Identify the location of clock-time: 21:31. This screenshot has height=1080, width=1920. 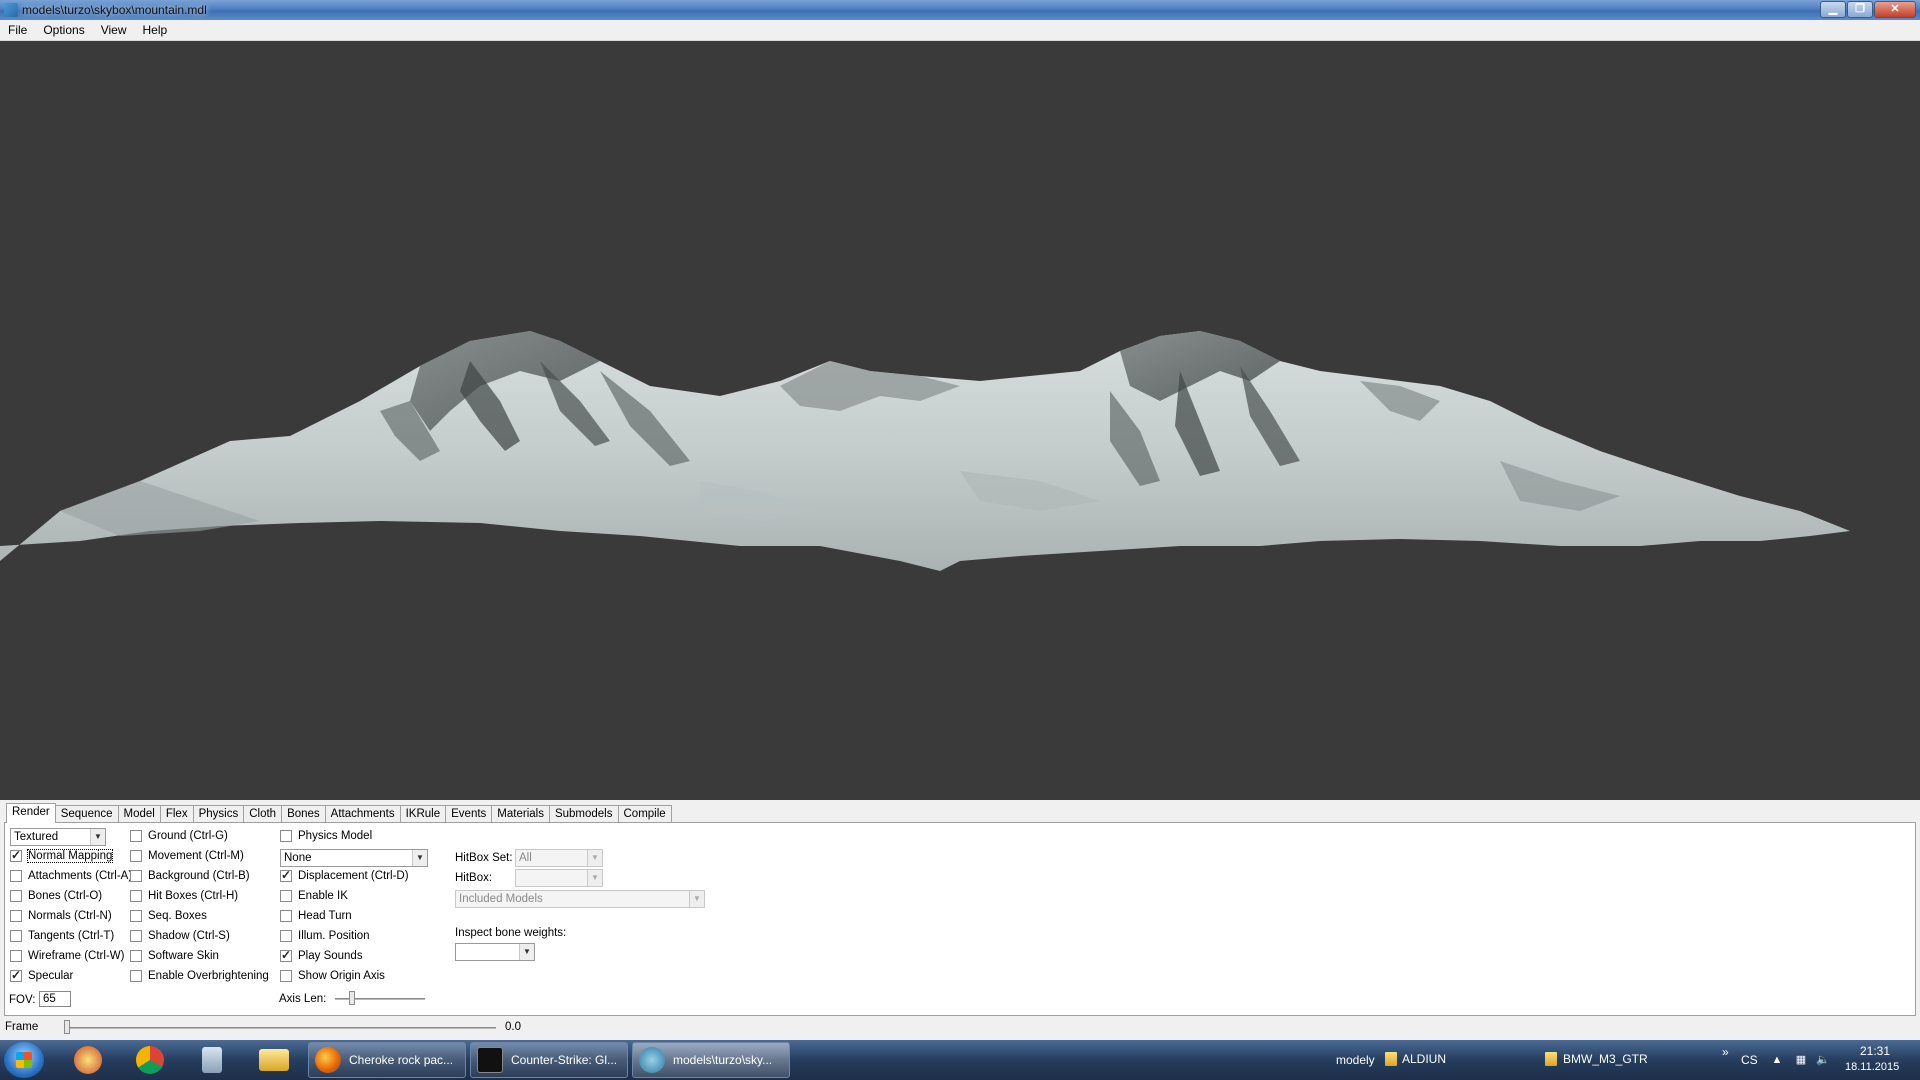
(1875, 1051).